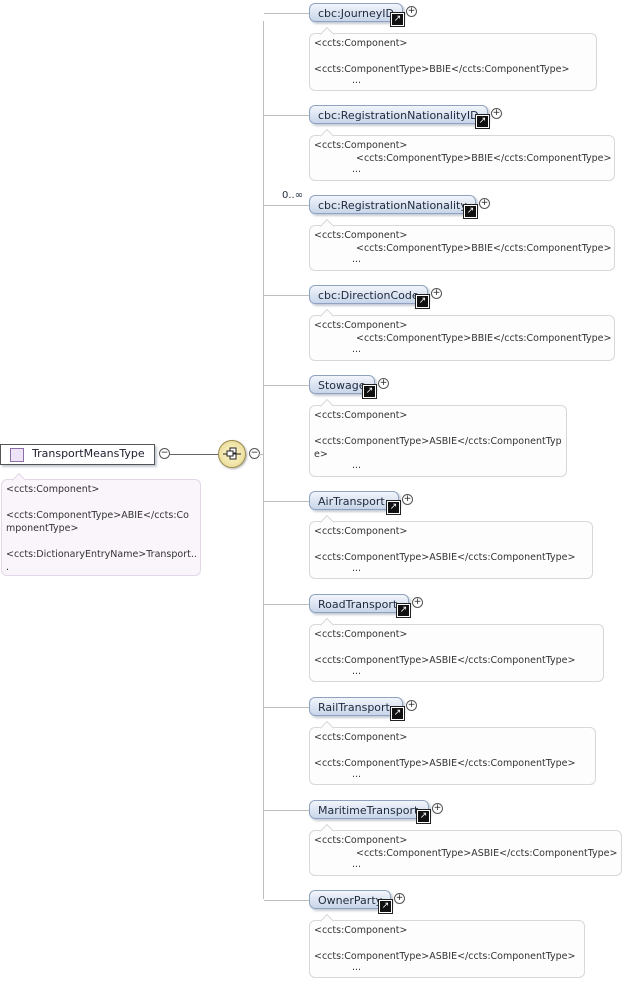 The width and height of the screenshot is (630, 983). I want to click on tree-trunk, so click(263, 460).